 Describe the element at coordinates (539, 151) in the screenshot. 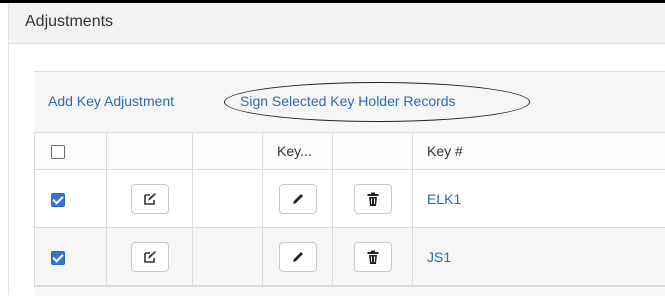

I see `column-header-key-number: Key #` at that location.